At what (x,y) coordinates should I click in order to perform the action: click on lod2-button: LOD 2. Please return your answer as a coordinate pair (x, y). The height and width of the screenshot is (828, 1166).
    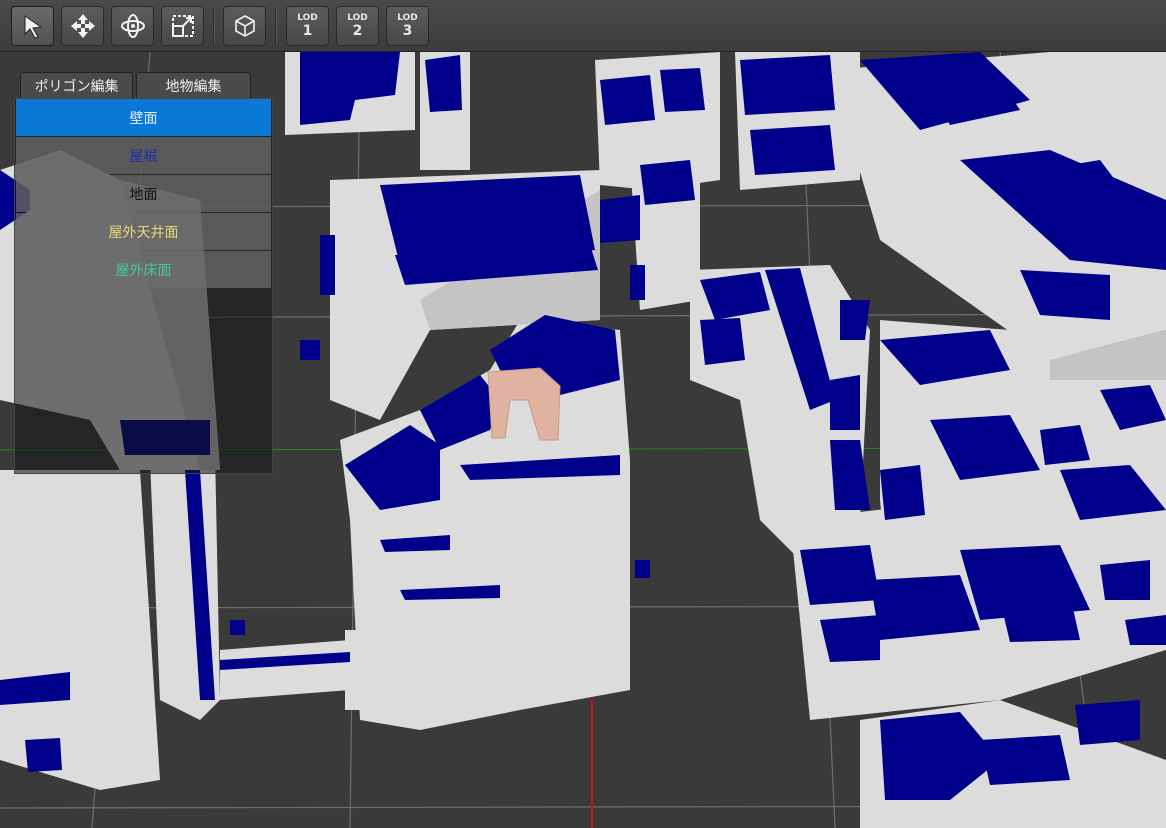
    Looking at the image, I should click on (357, 26).